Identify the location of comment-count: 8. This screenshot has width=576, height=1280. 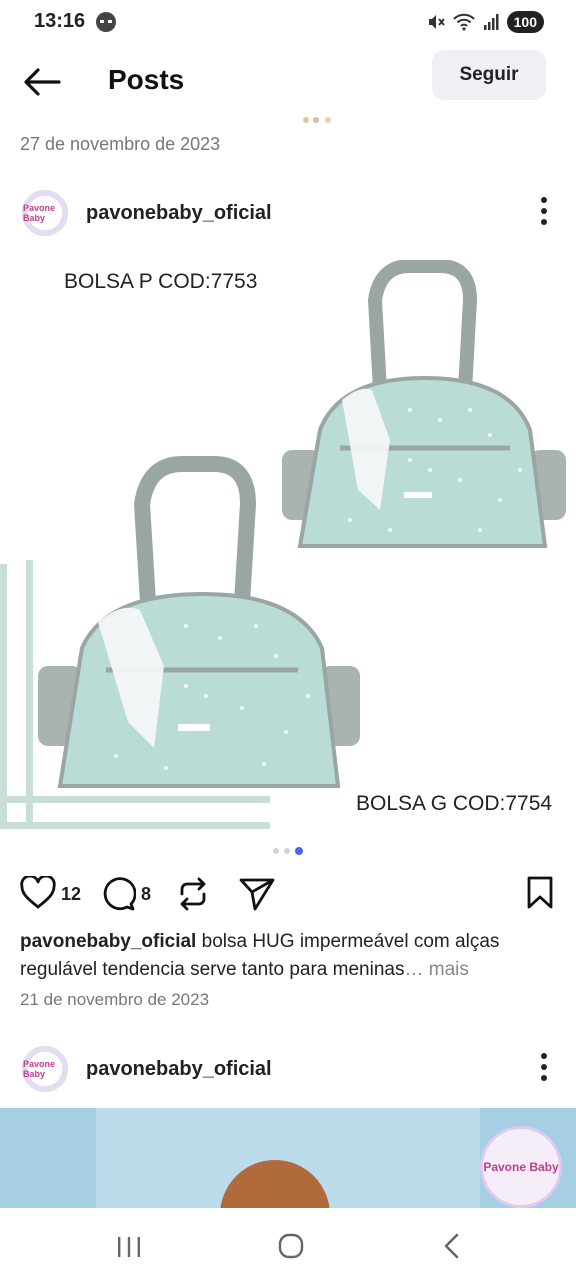
(146, 894).